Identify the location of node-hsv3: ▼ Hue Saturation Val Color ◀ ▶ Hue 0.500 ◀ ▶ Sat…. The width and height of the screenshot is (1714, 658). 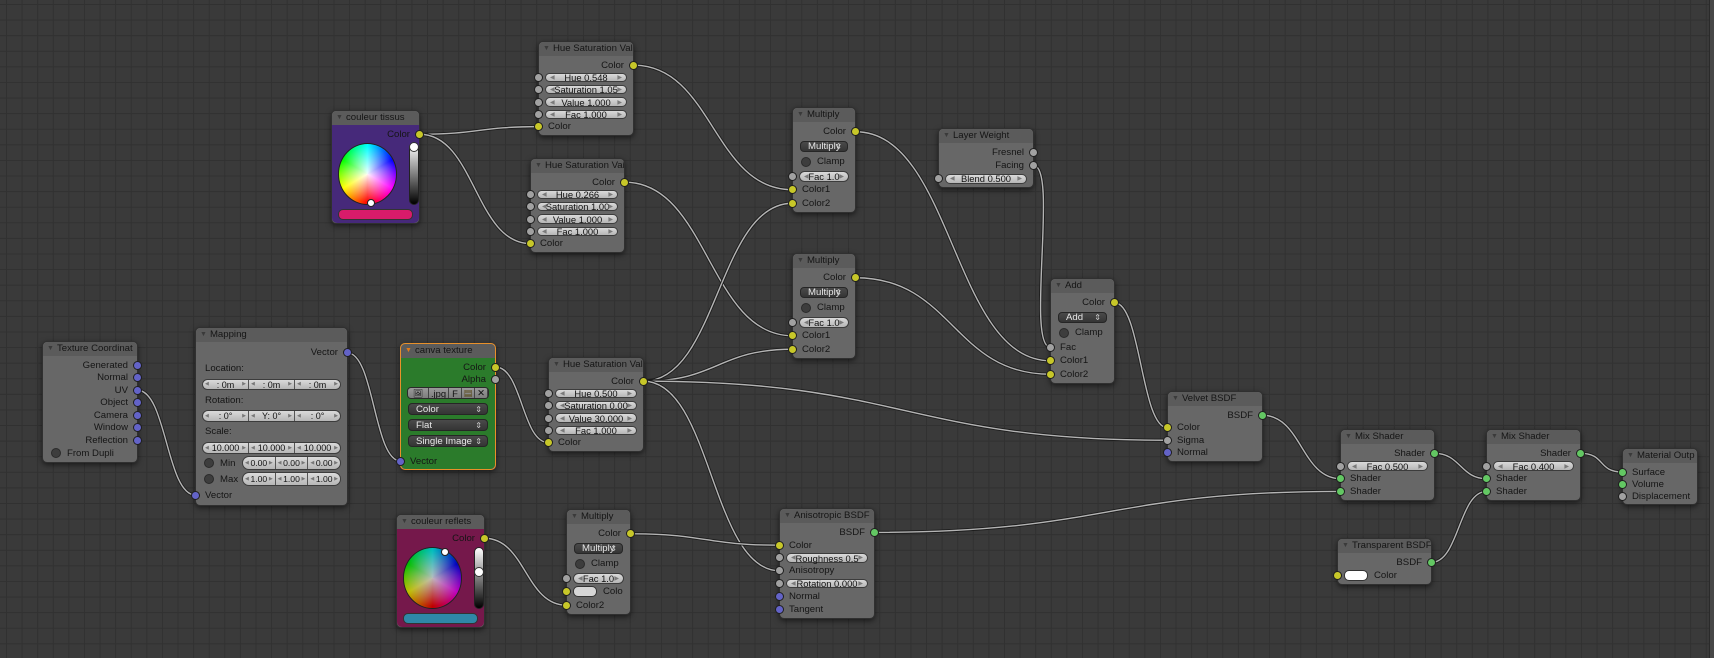
(596, 404).